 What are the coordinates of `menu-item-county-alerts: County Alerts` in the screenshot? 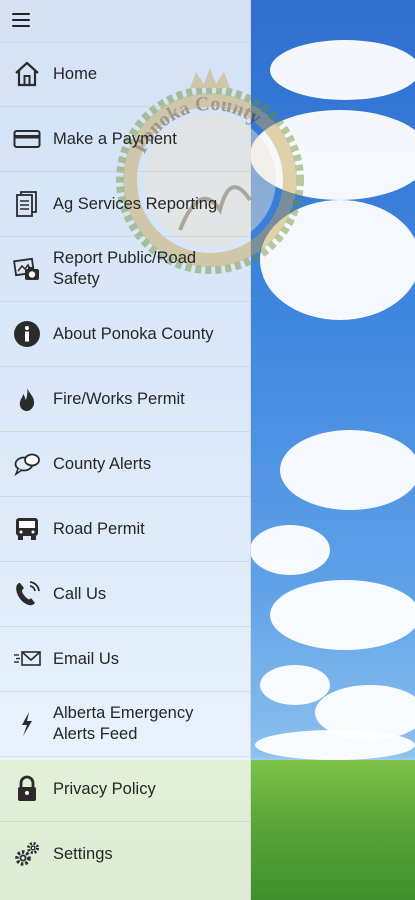 It's located at (125, 464).